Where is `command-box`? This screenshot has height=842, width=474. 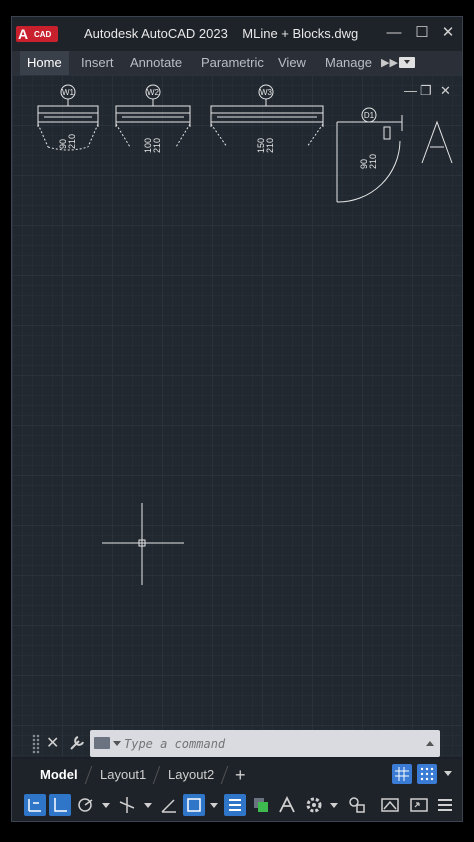
command-box is located at coordinates (265, 743).